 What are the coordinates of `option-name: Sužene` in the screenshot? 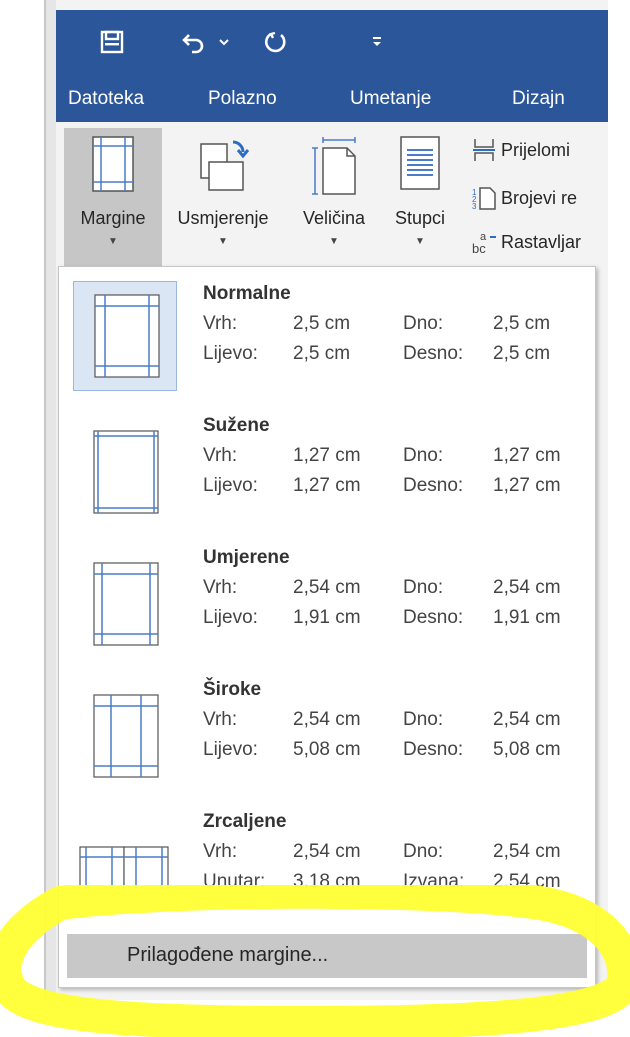 It's located at (236, 425).